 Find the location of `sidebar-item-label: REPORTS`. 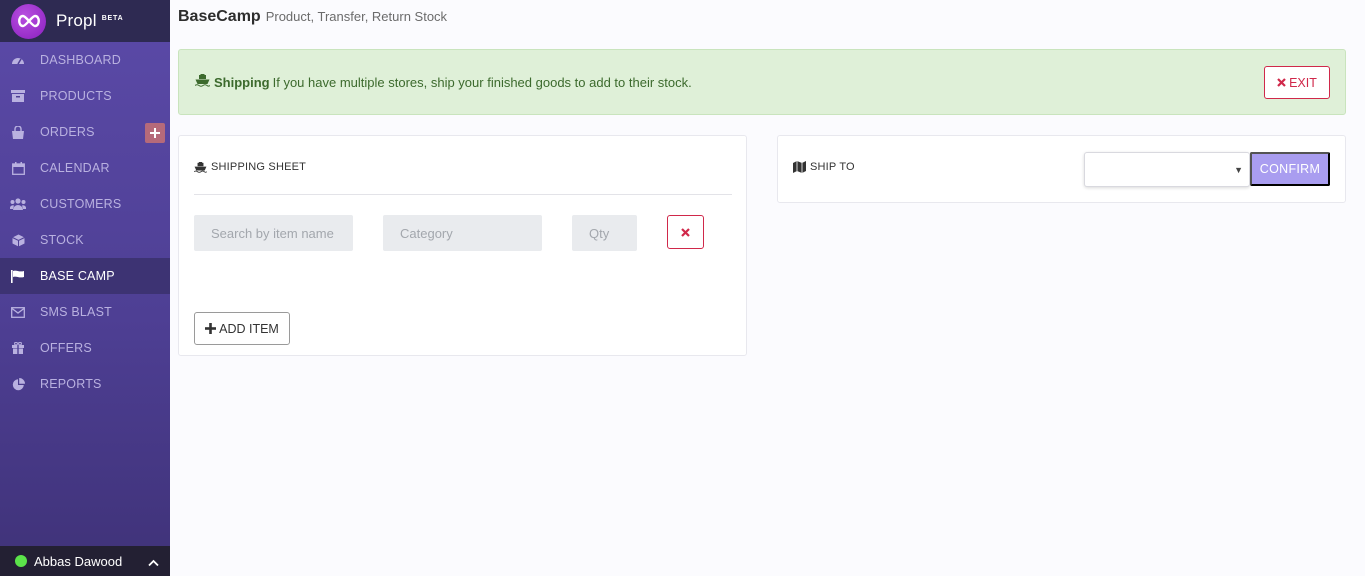

sidebar-item-label: REPORTS is located at coordinates (71, 384).